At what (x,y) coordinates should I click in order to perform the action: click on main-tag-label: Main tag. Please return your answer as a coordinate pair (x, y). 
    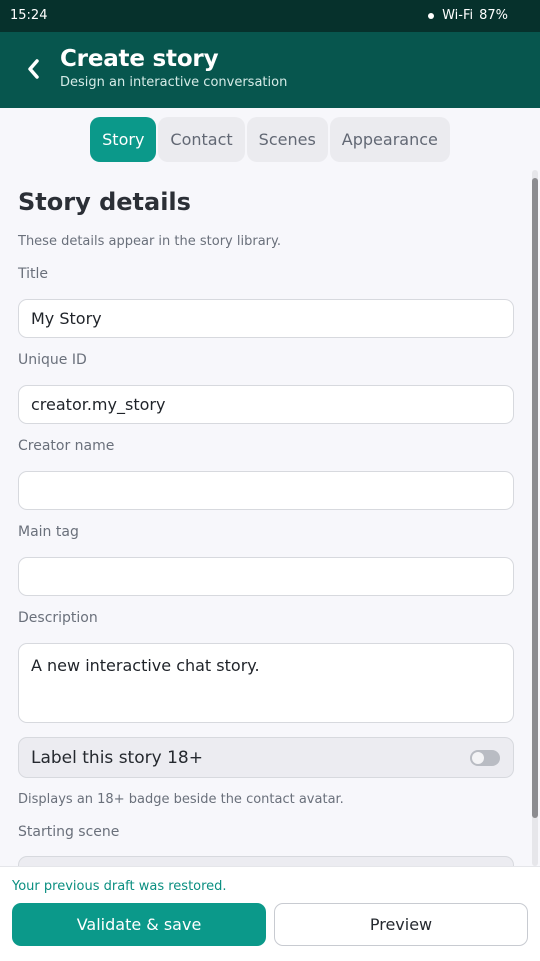
    Looking at the image, I should click on (48, 532).